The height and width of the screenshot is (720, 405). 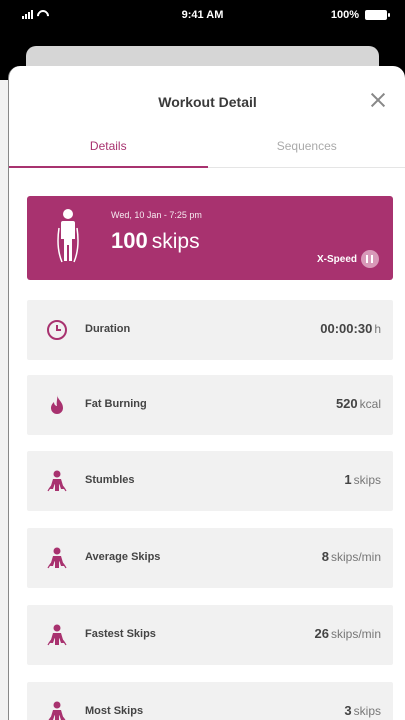 What do you see at coordinates (110, 480) in the screenshot?
I see `stat-label: Stumbles` at bounding box center [110, 480].